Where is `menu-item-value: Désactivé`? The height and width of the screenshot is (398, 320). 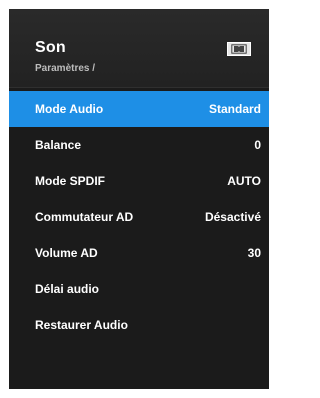 menu-item-value: Désactivé is located at coordinates (232, 217).